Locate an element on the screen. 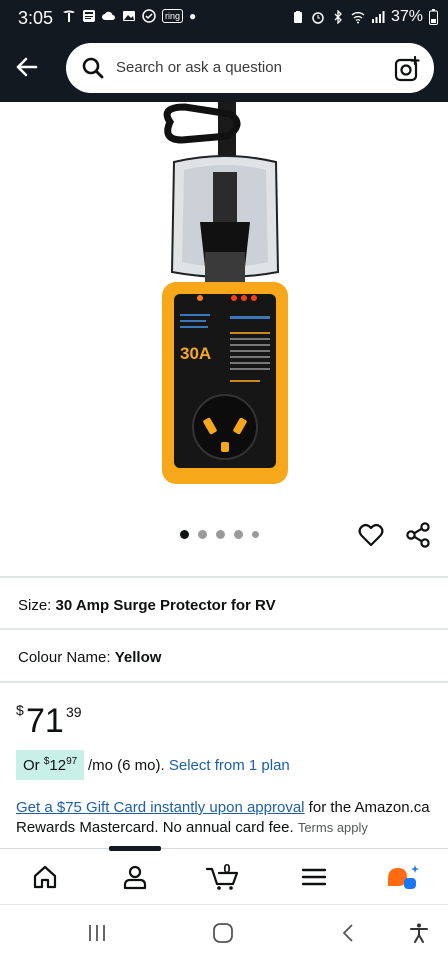  gallery-icon is located at coordinates (129, 16).